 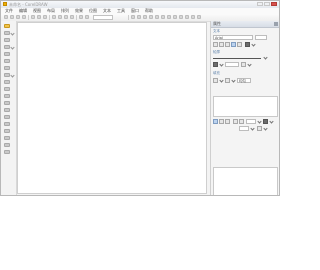 What do you see at coordinates (157, 17) in the screenshot?
I see `options-icon` at bounding box center [157, 17].